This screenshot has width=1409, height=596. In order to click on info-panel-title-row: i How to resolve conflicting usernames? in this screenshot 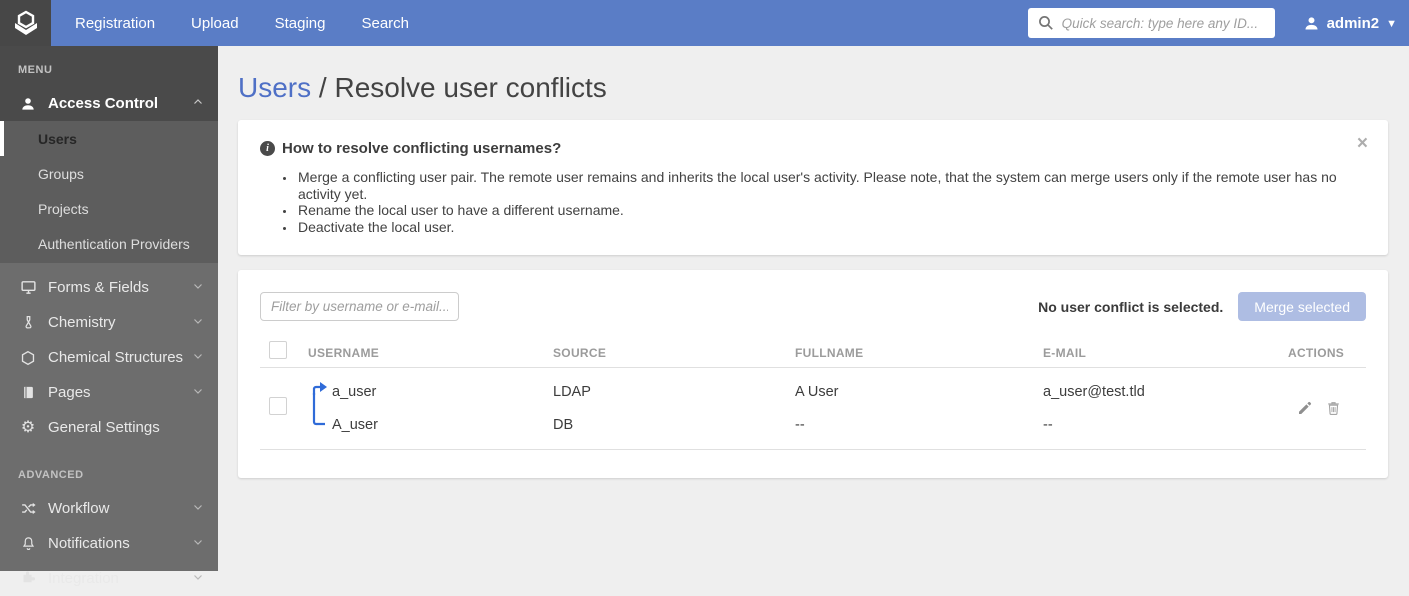, I will do `click(813, 148)`.